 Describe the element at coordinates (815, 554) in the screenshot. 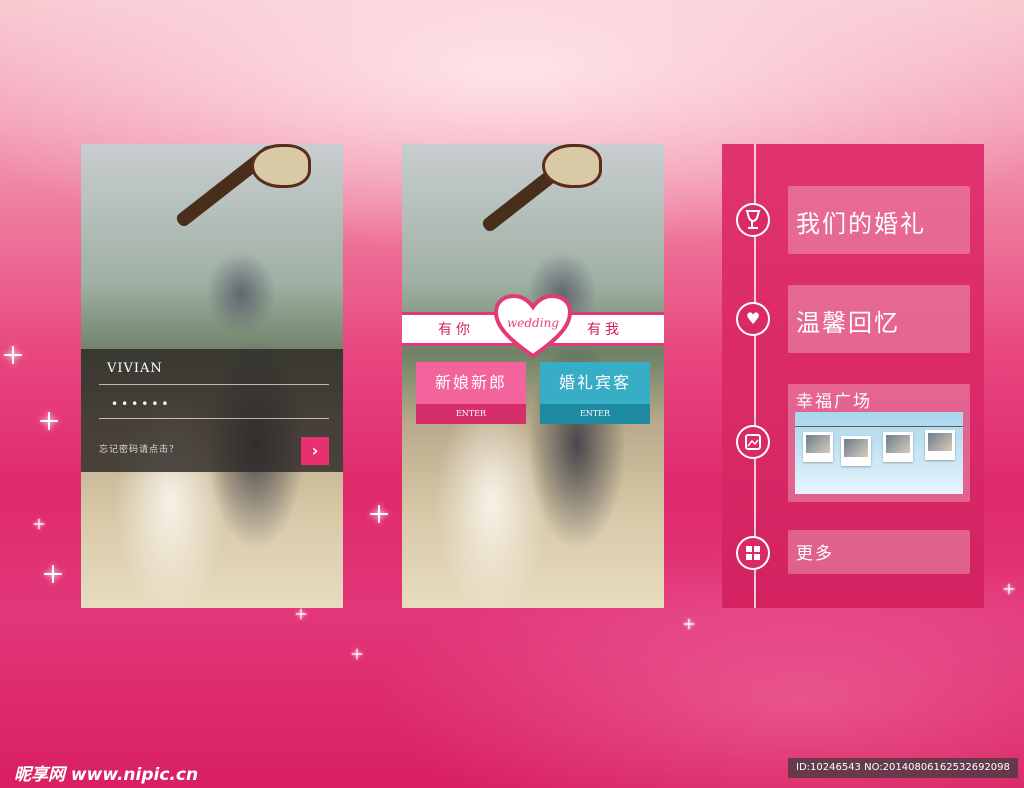

I see `menu-item-label: 更多` at that location.